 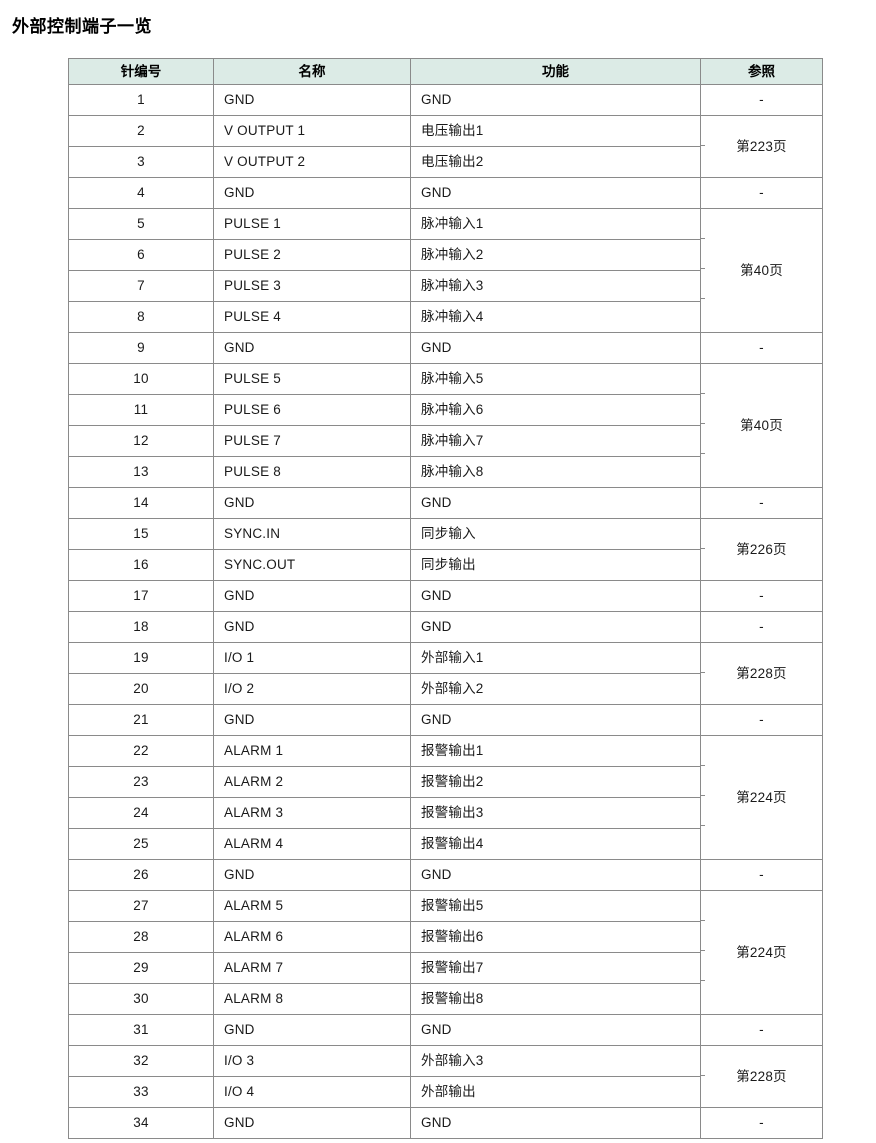 I want to click on cell-pin-number: 5, so click(x=141, y=224).